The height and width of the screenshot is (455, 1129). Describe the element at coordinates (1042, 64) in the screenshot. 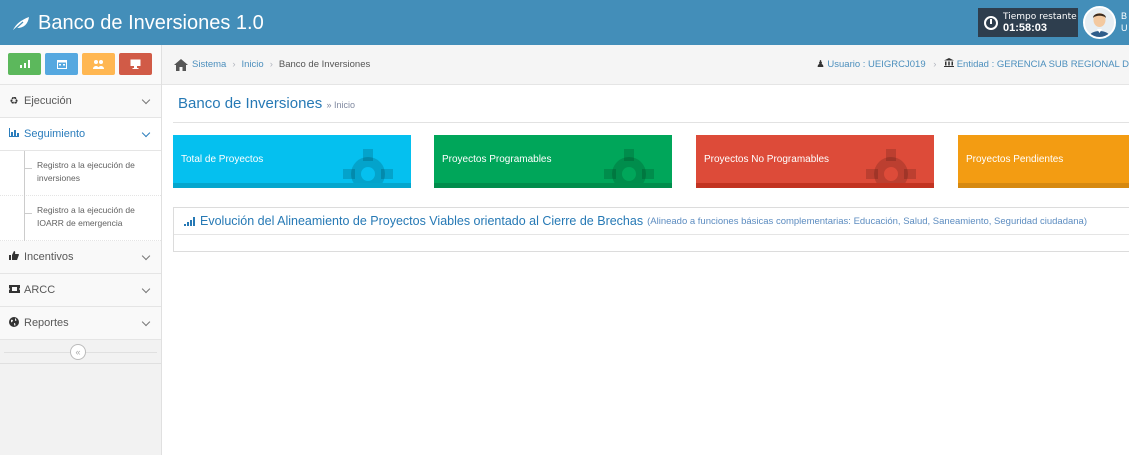

I see `entidad-label: Entidad : GERENCIA SUB REGIONAL D` at that location.